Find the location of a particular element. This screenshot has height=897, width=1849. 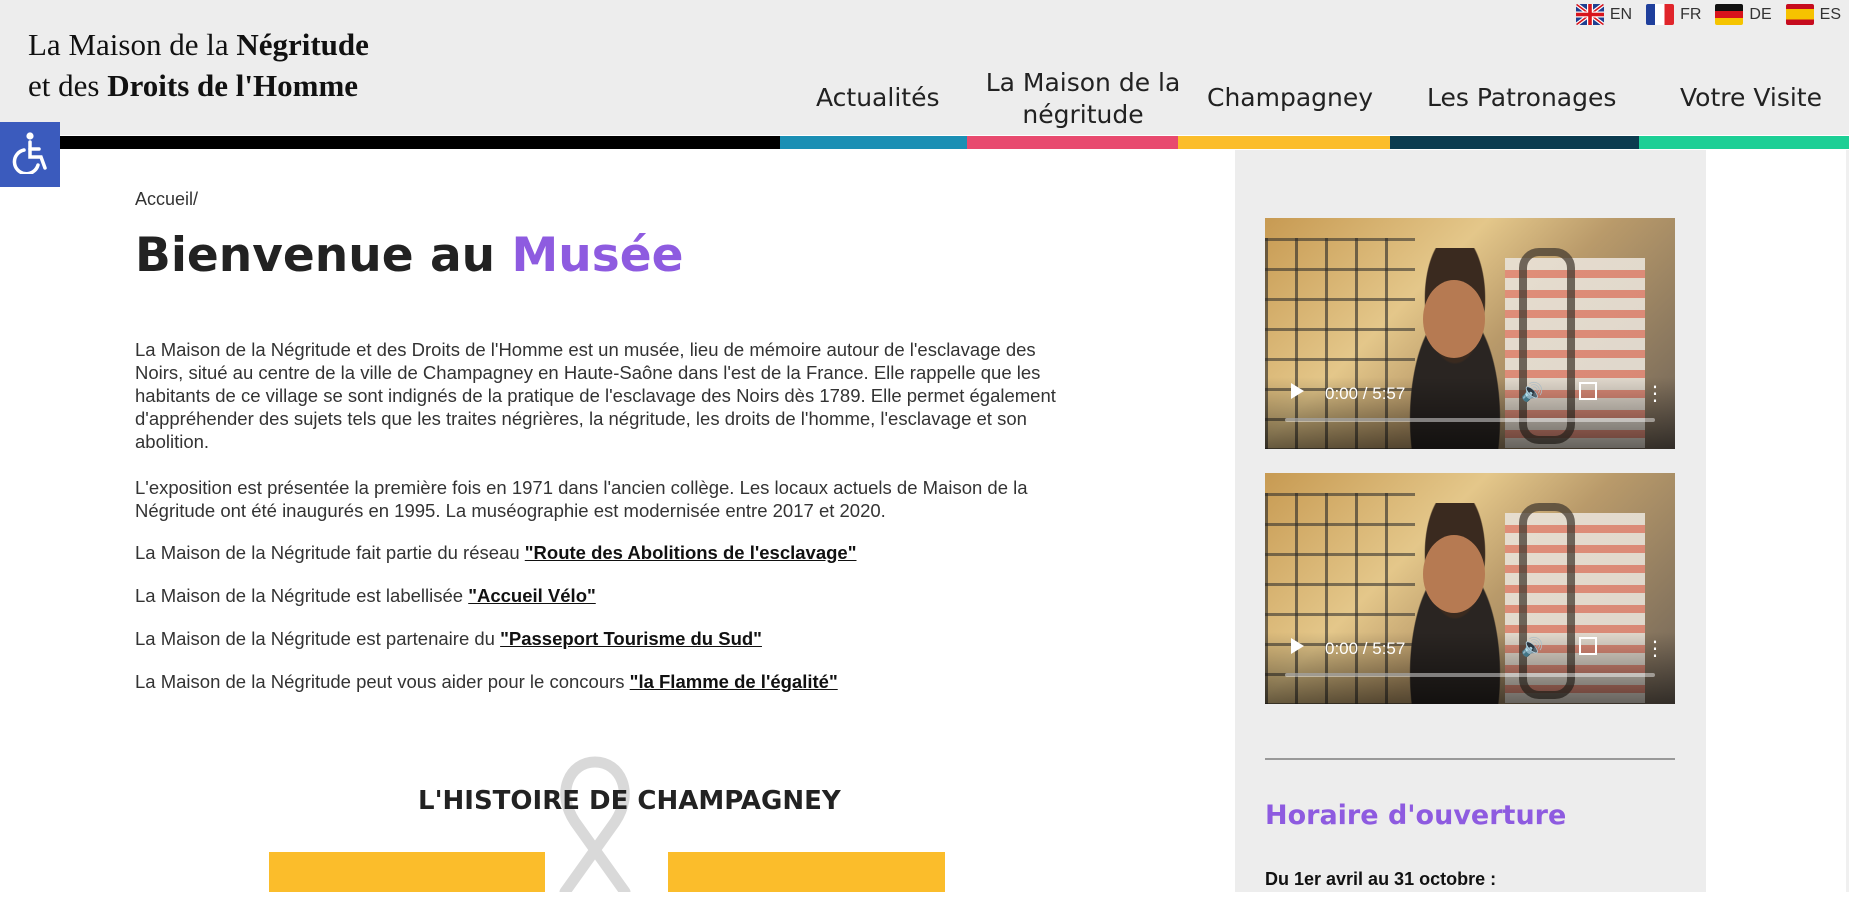

color-bar-yellow is located at coordinates (1284, 142).